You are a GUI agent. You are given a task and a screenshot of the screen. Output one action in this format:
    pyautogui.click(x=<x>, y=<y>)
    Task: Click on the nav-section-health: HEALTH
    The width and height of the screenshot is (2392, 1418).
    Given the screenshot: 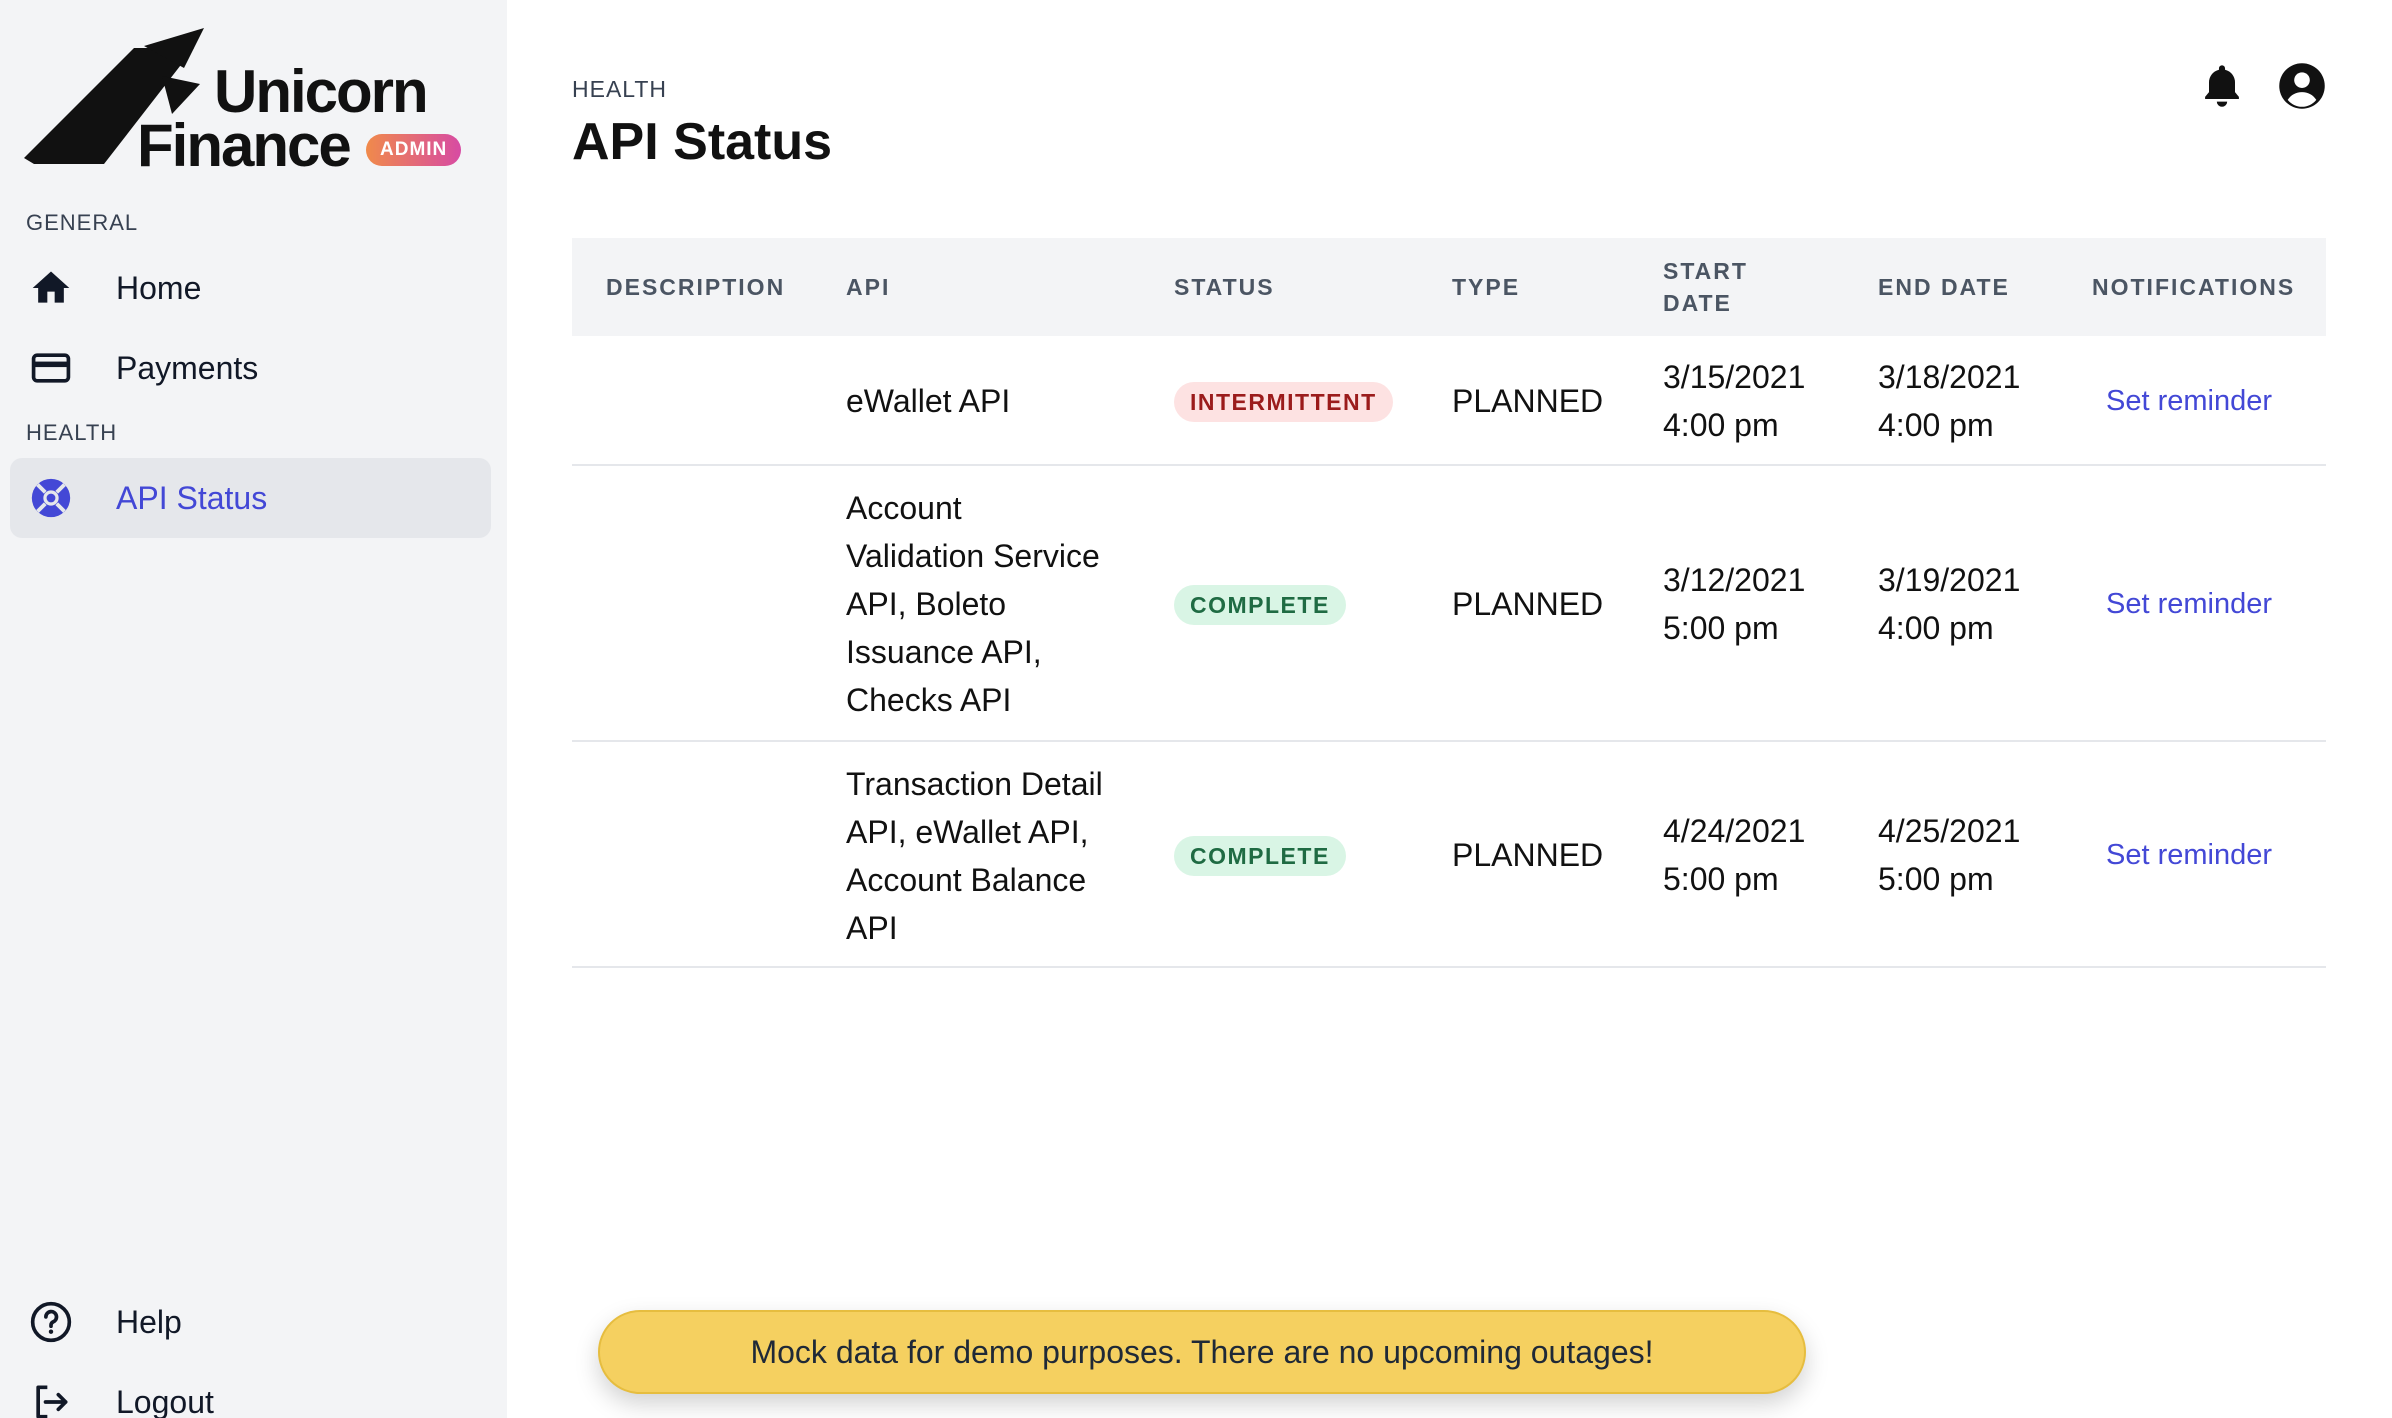 What is the action you would take?
    pyautogui.click(x=72, y=432)
    